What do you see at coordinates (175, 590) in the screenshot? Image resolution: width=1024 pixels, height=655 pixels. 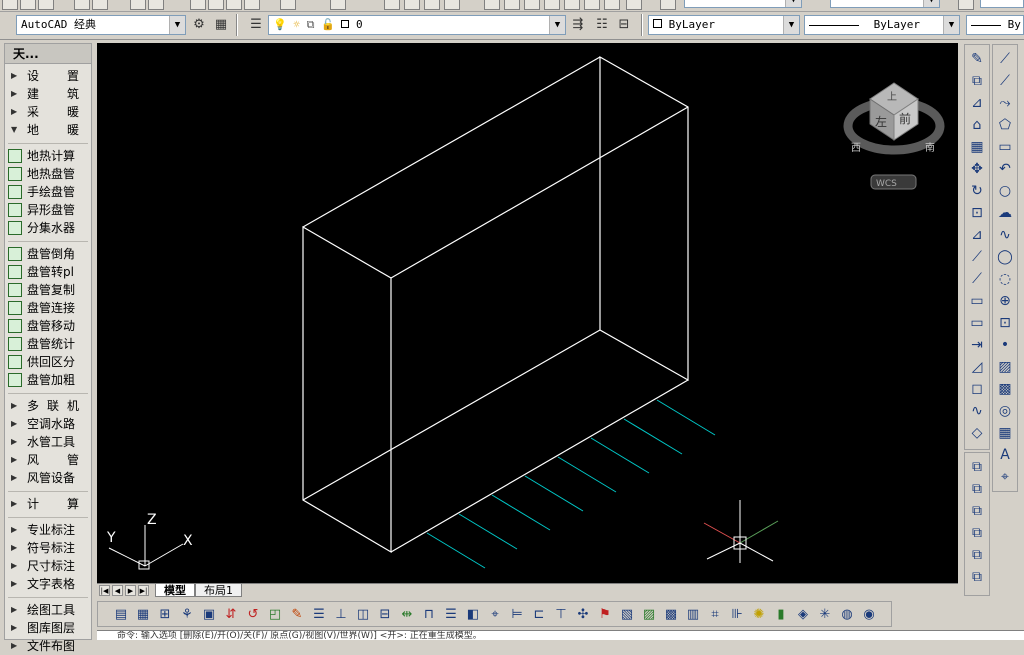 I see `tab-model: 模型` at bounding box center [175, 590].